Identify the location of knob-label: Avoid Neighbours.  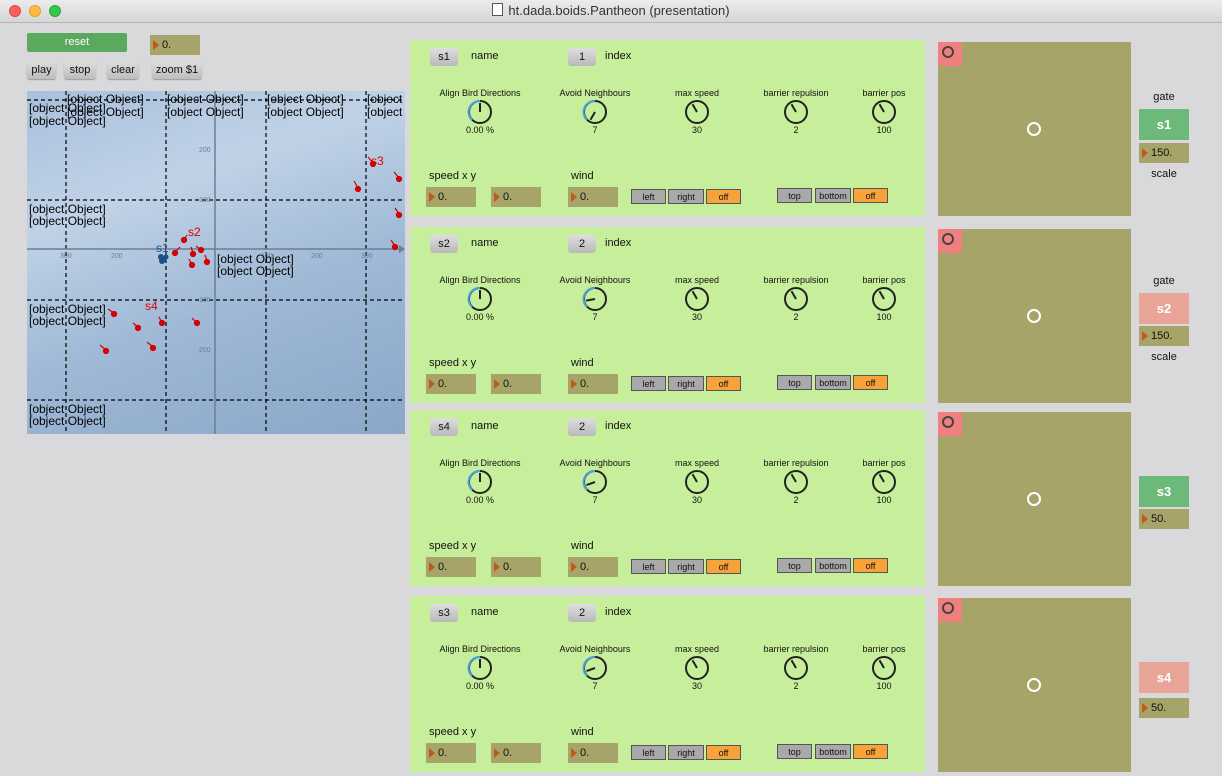
(595, 649).